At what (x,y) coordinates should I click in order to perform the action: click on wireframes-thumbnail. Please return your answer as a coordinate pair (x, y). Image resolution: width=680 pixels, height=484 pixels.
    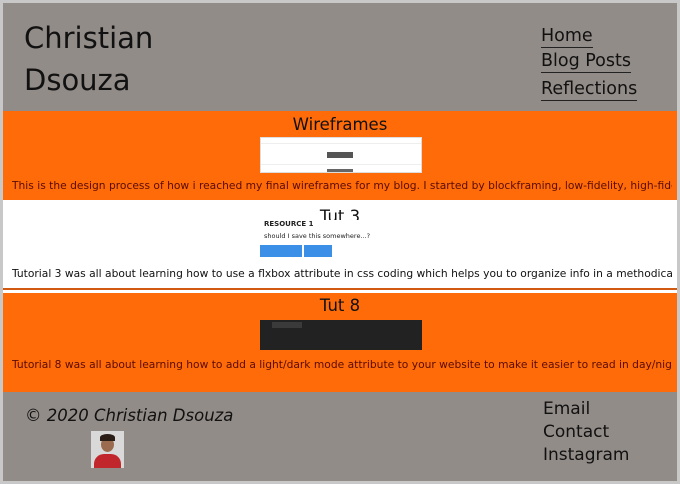
    Looking at the image, I should click on (341, 155).